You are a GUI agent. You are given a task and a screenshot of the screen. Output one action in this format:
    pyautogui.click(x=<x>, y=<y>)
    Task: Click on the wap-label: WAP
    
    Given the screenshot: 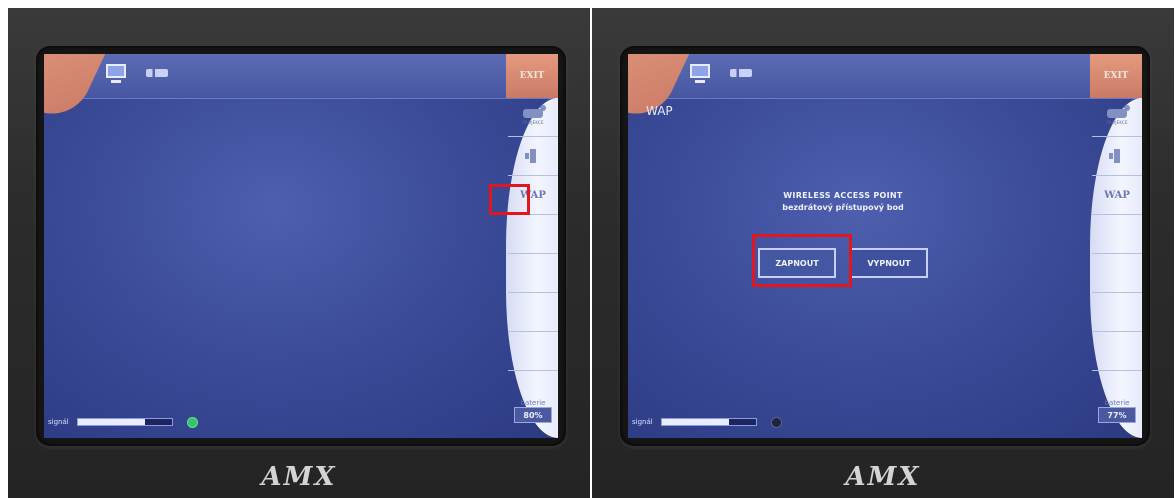 What is the action you would take?
    pyautogui.click(x=1117, y=195)
    